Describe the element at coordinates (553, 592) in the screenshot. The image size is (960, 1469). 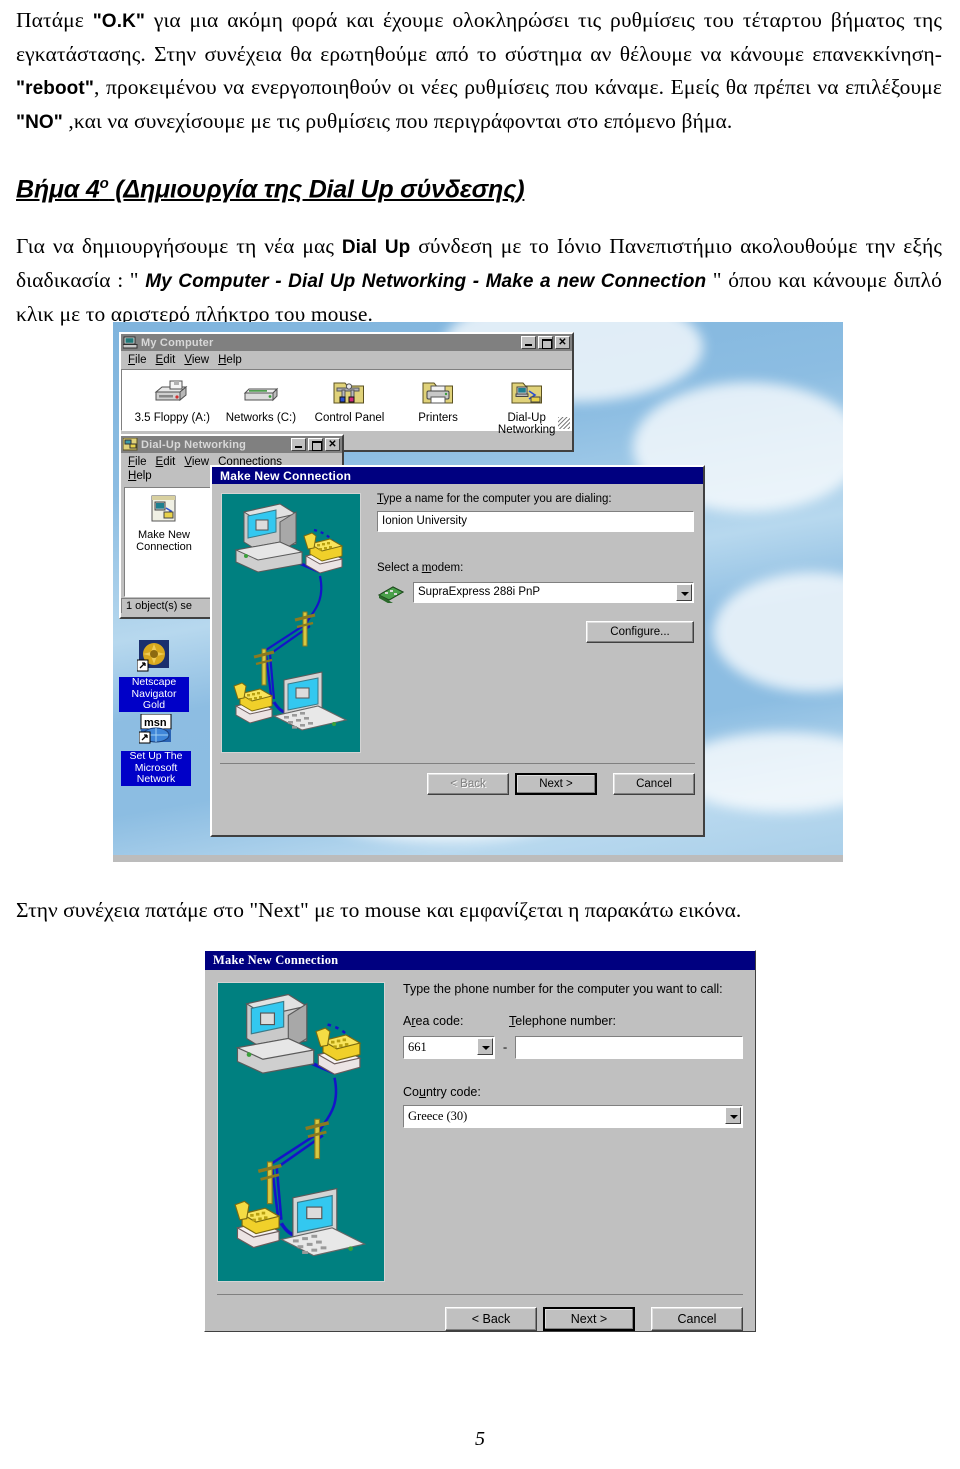
I see `modem-select: SupraExpress 288i PnP` at that location.